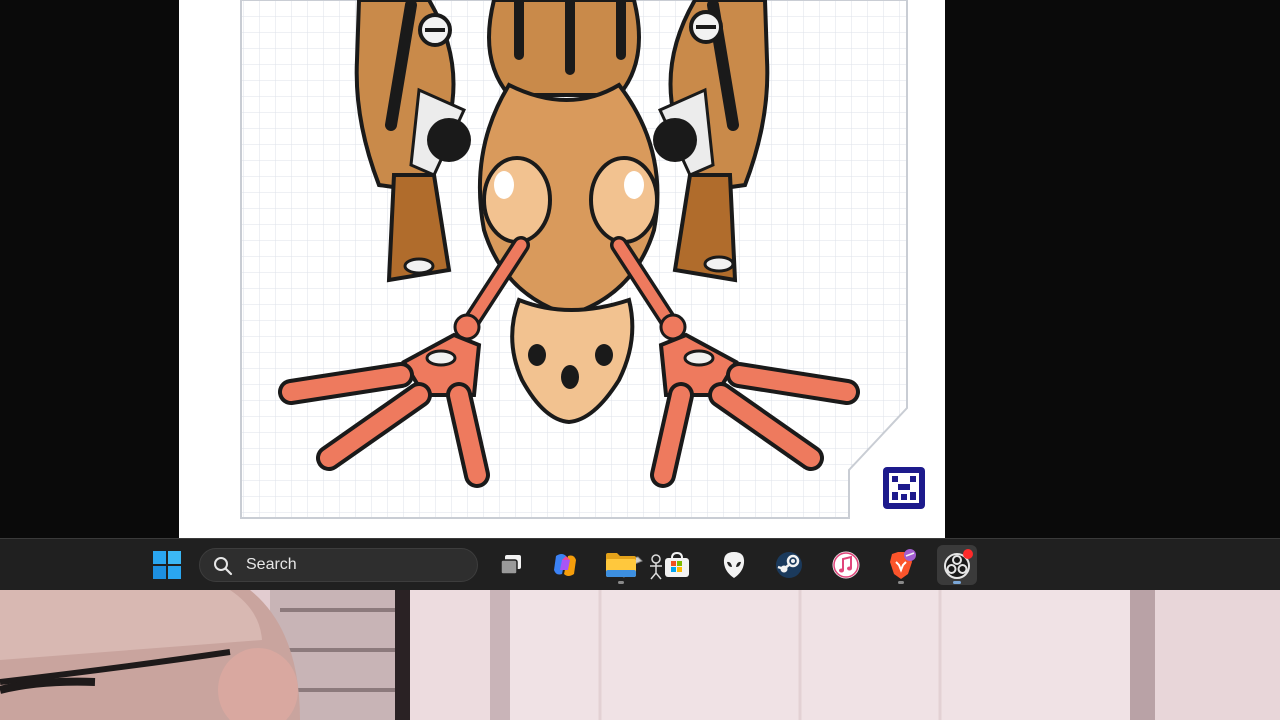 The height and width of the screenshot is (720, 1280). I want to click on steam-icon, so click(789, 565).